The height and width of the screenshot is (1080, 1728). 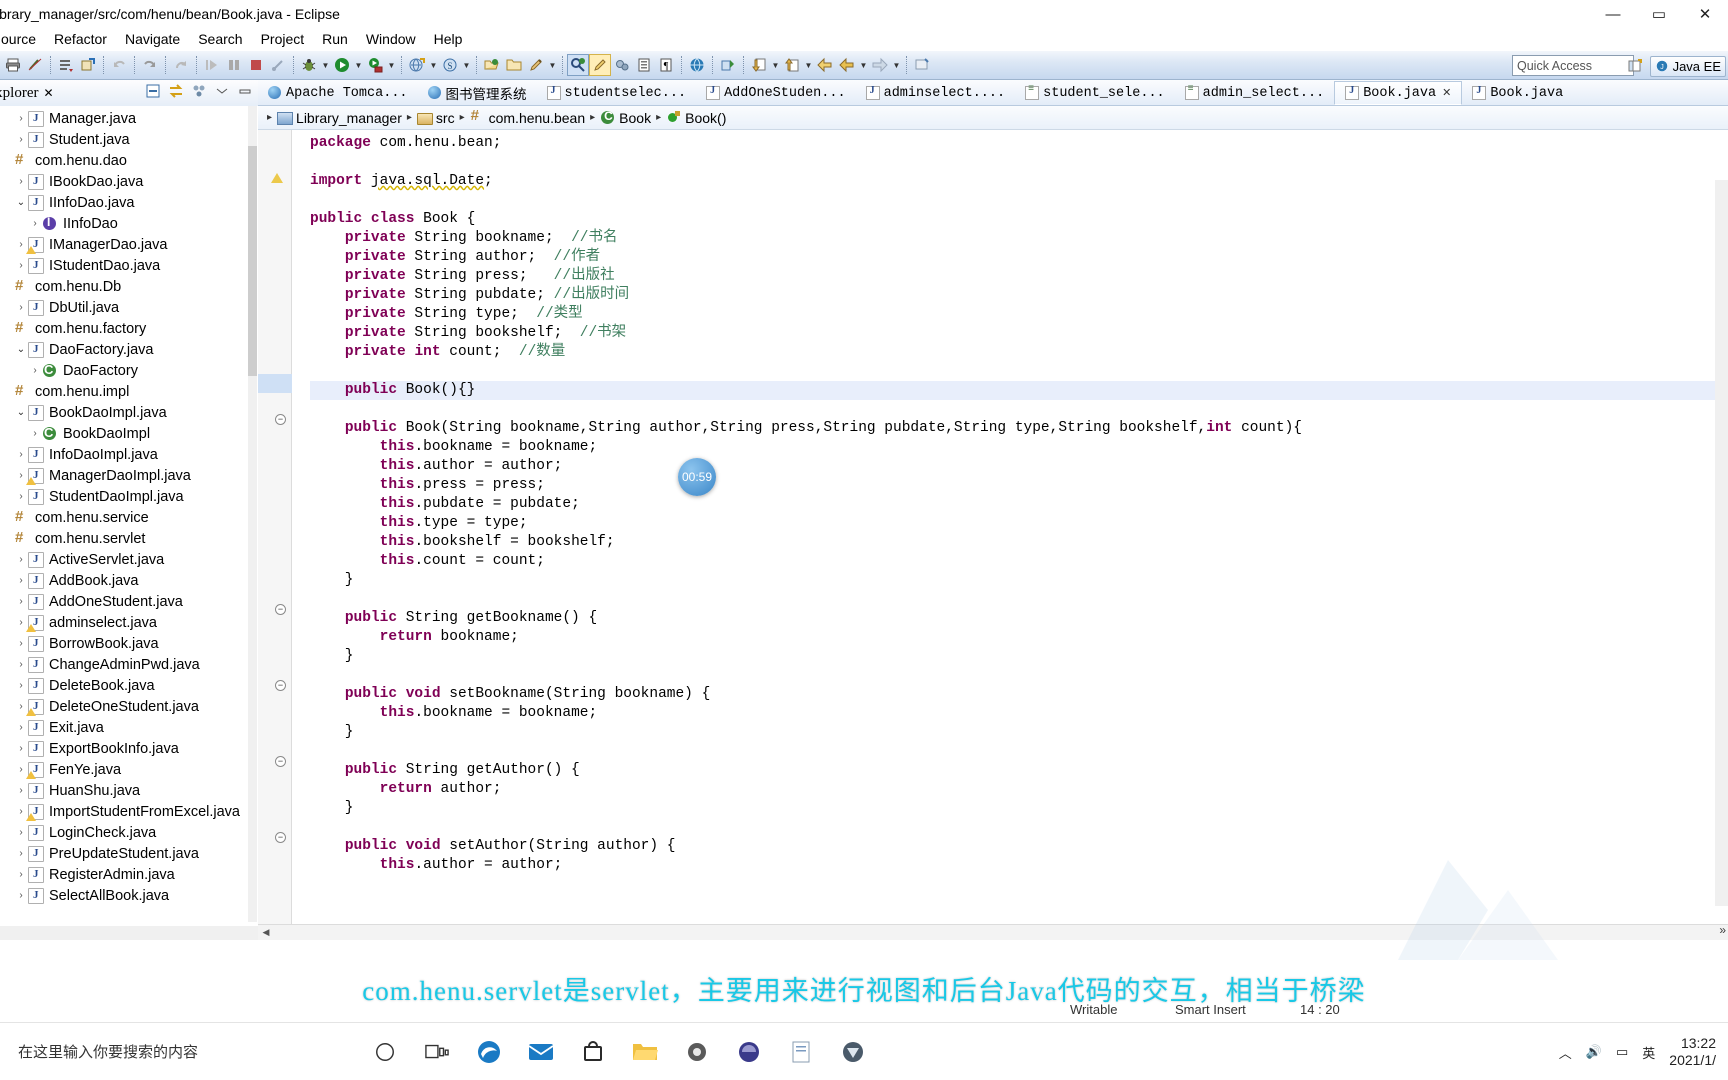 I want to click on tree-item: › InfoDaoImpl.java, so click(x=129, y=454).